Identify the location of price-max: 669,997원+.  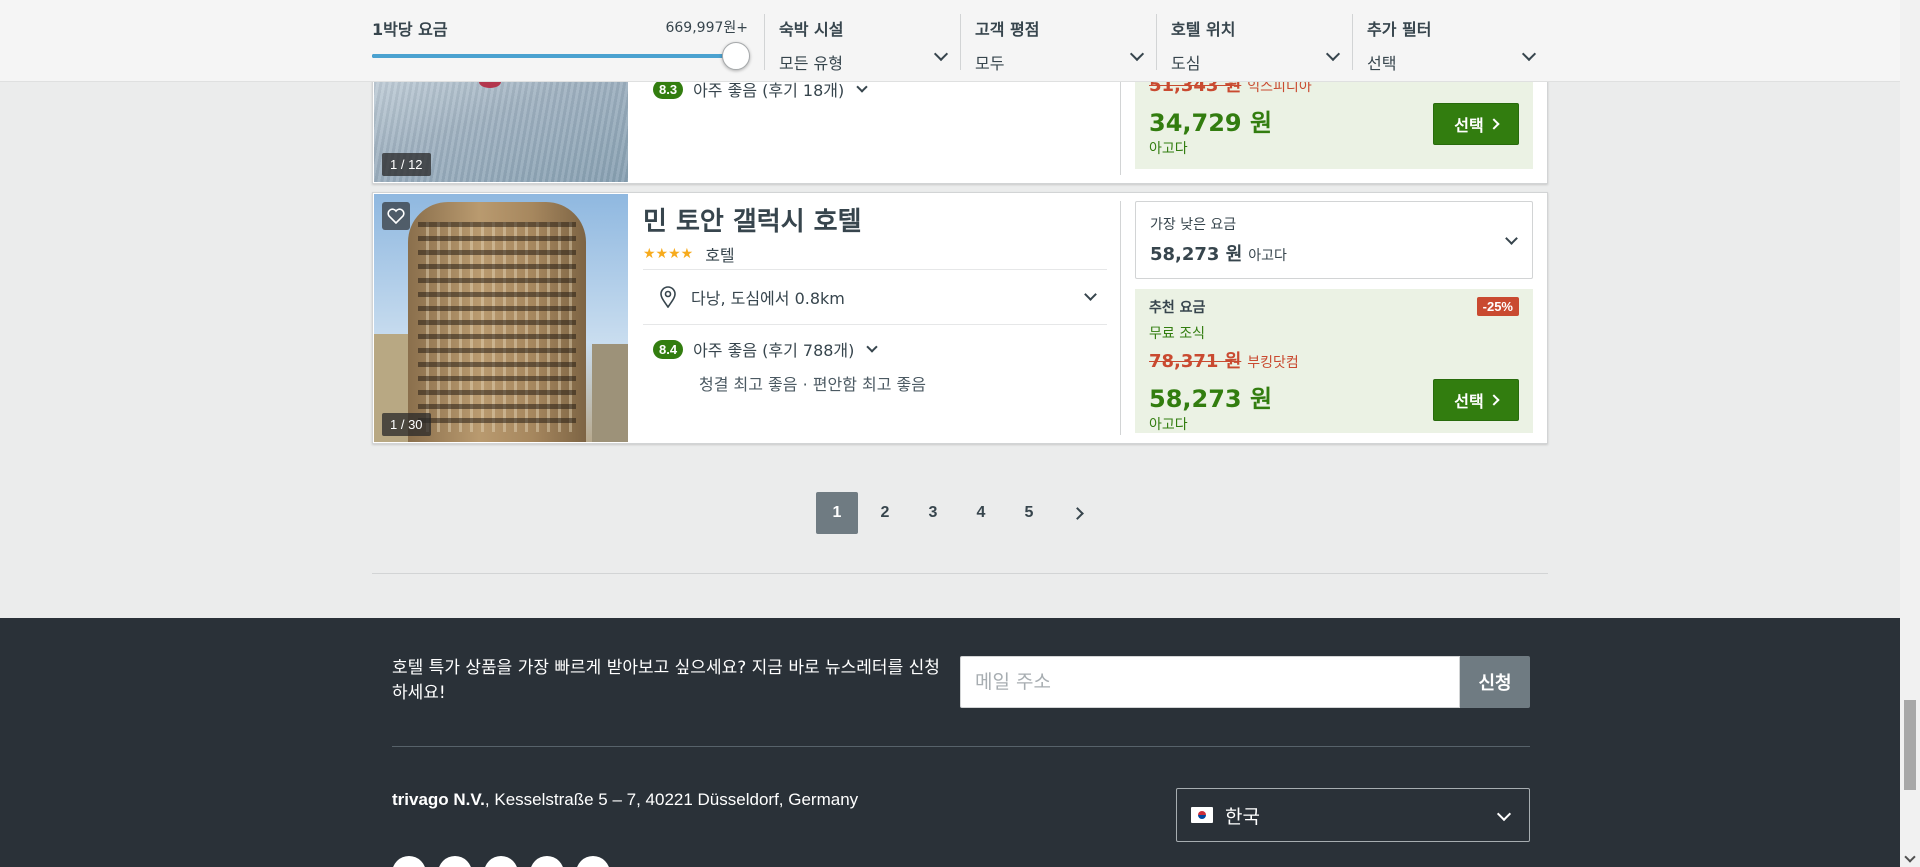
(706, 28).